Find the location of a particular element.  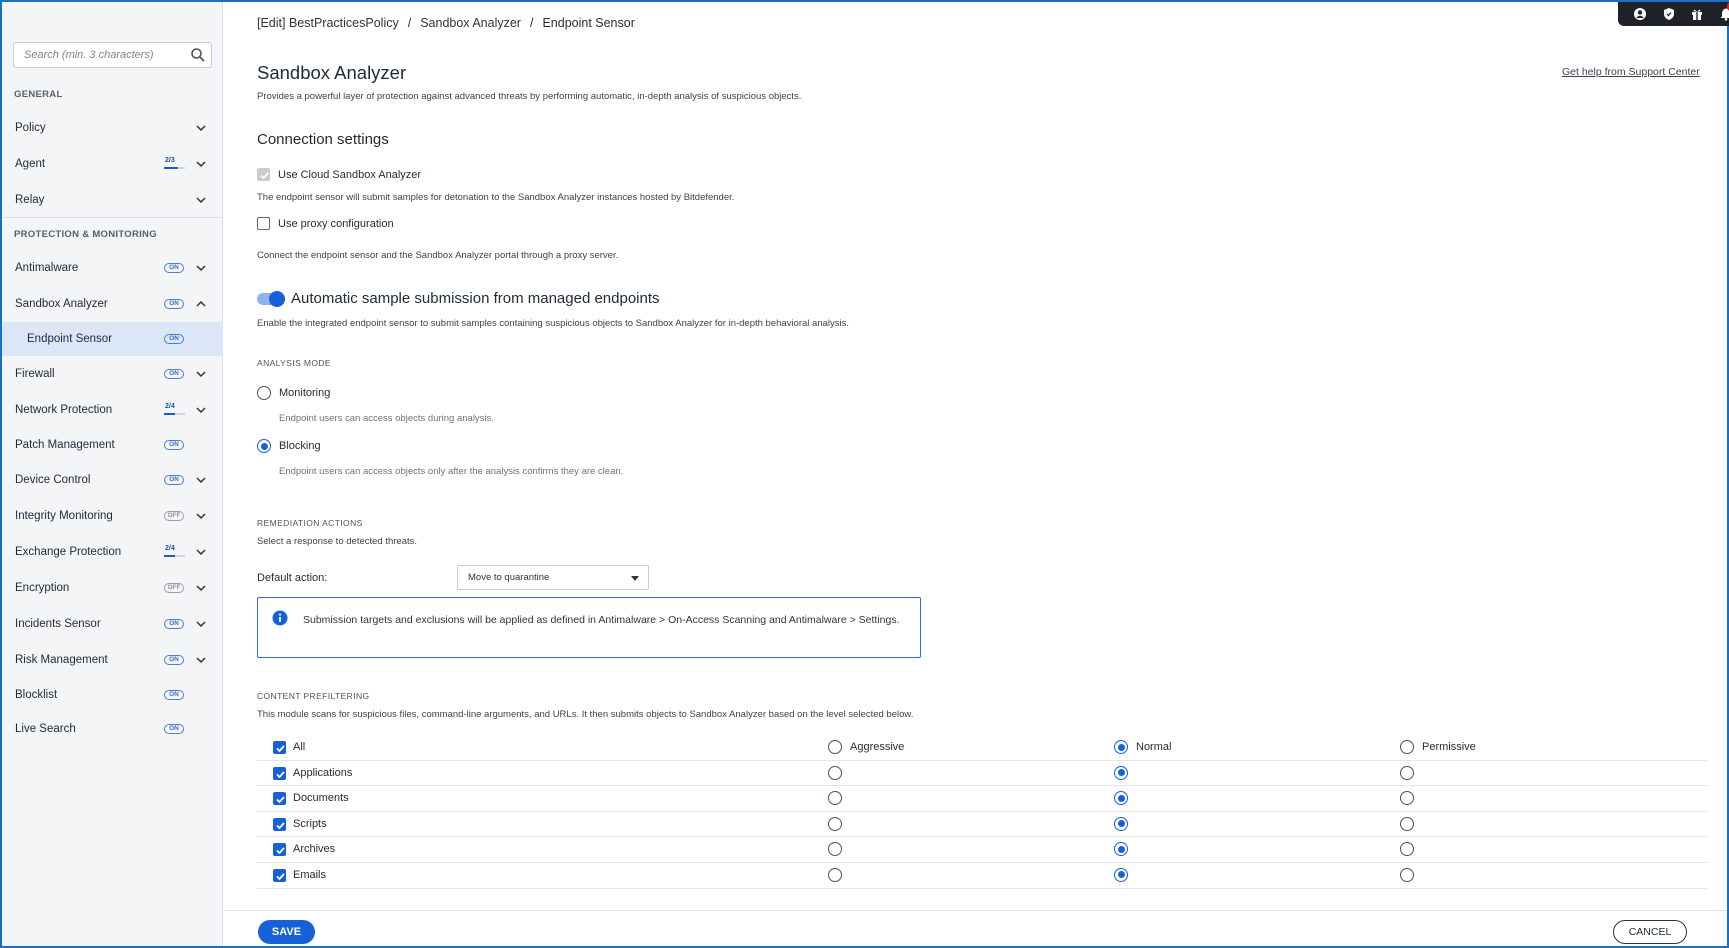

archives-checkbox is located at coordinates (279, 850).